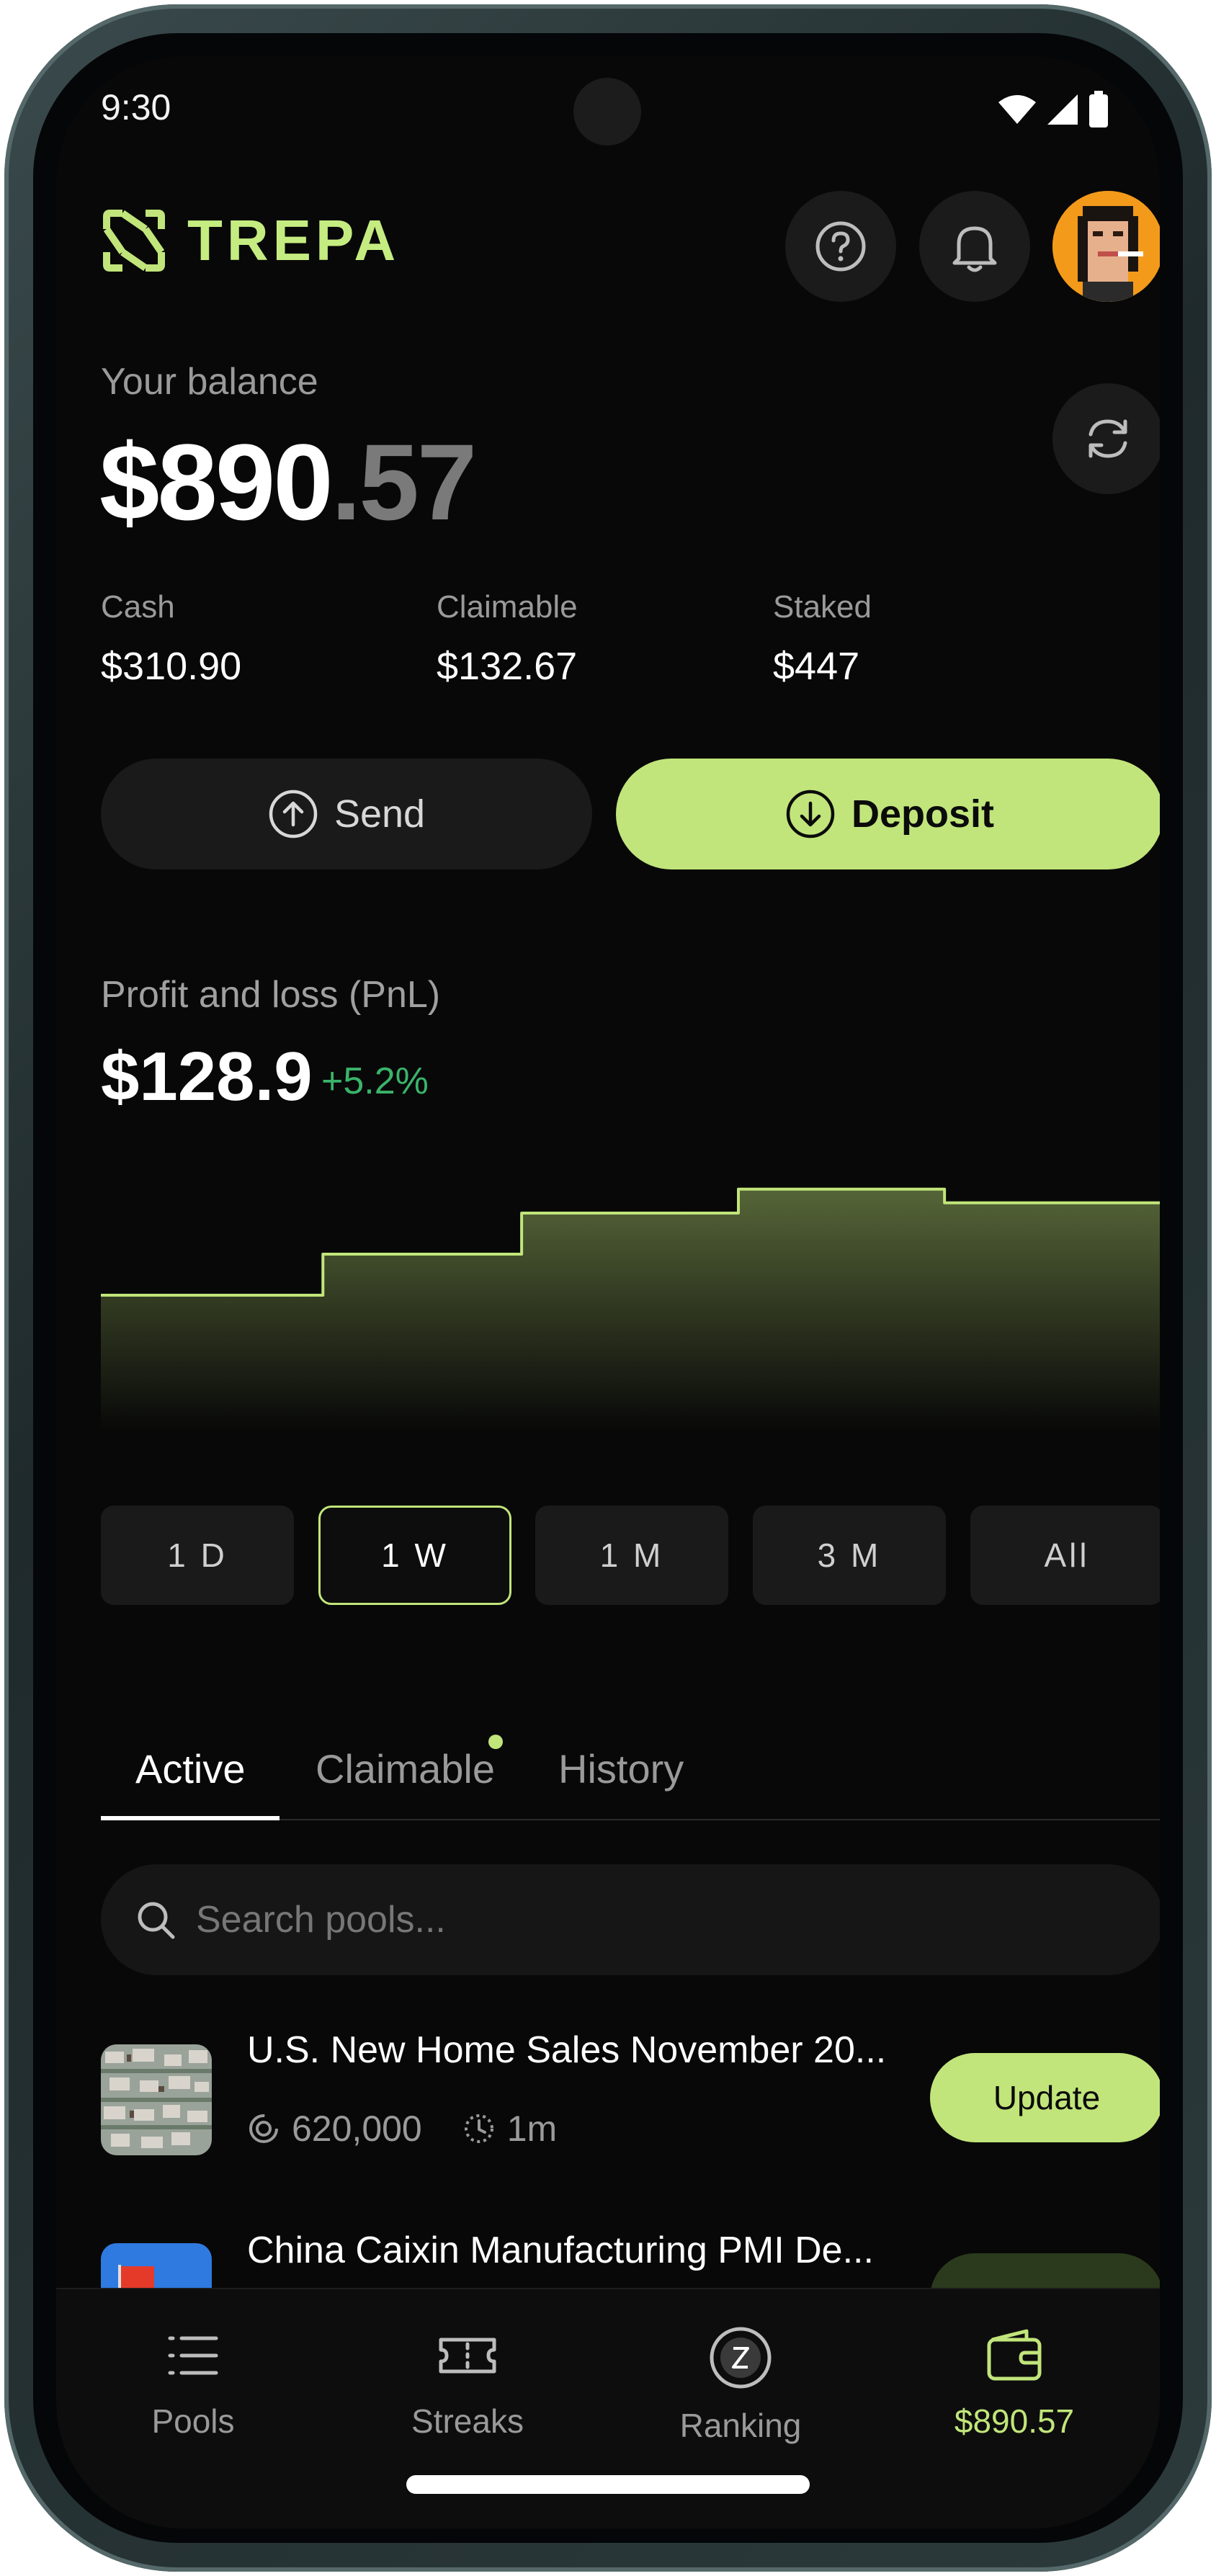  What do you see at coordinates (414, 1555) in the screenshot?
I see `range-1w: 1 W` at bounding box center [414, 1555].